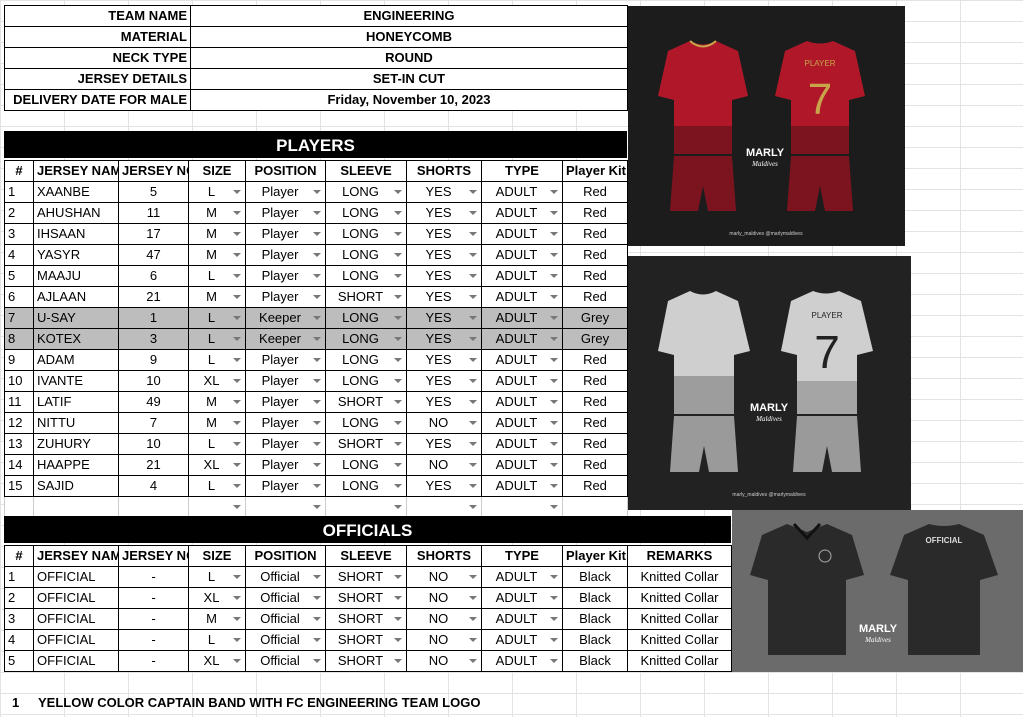 The image size is (1023, 717). Describe the element at coordinates (76, 318) in the screenshot. I see `table-cell: U-SAY` at that location.